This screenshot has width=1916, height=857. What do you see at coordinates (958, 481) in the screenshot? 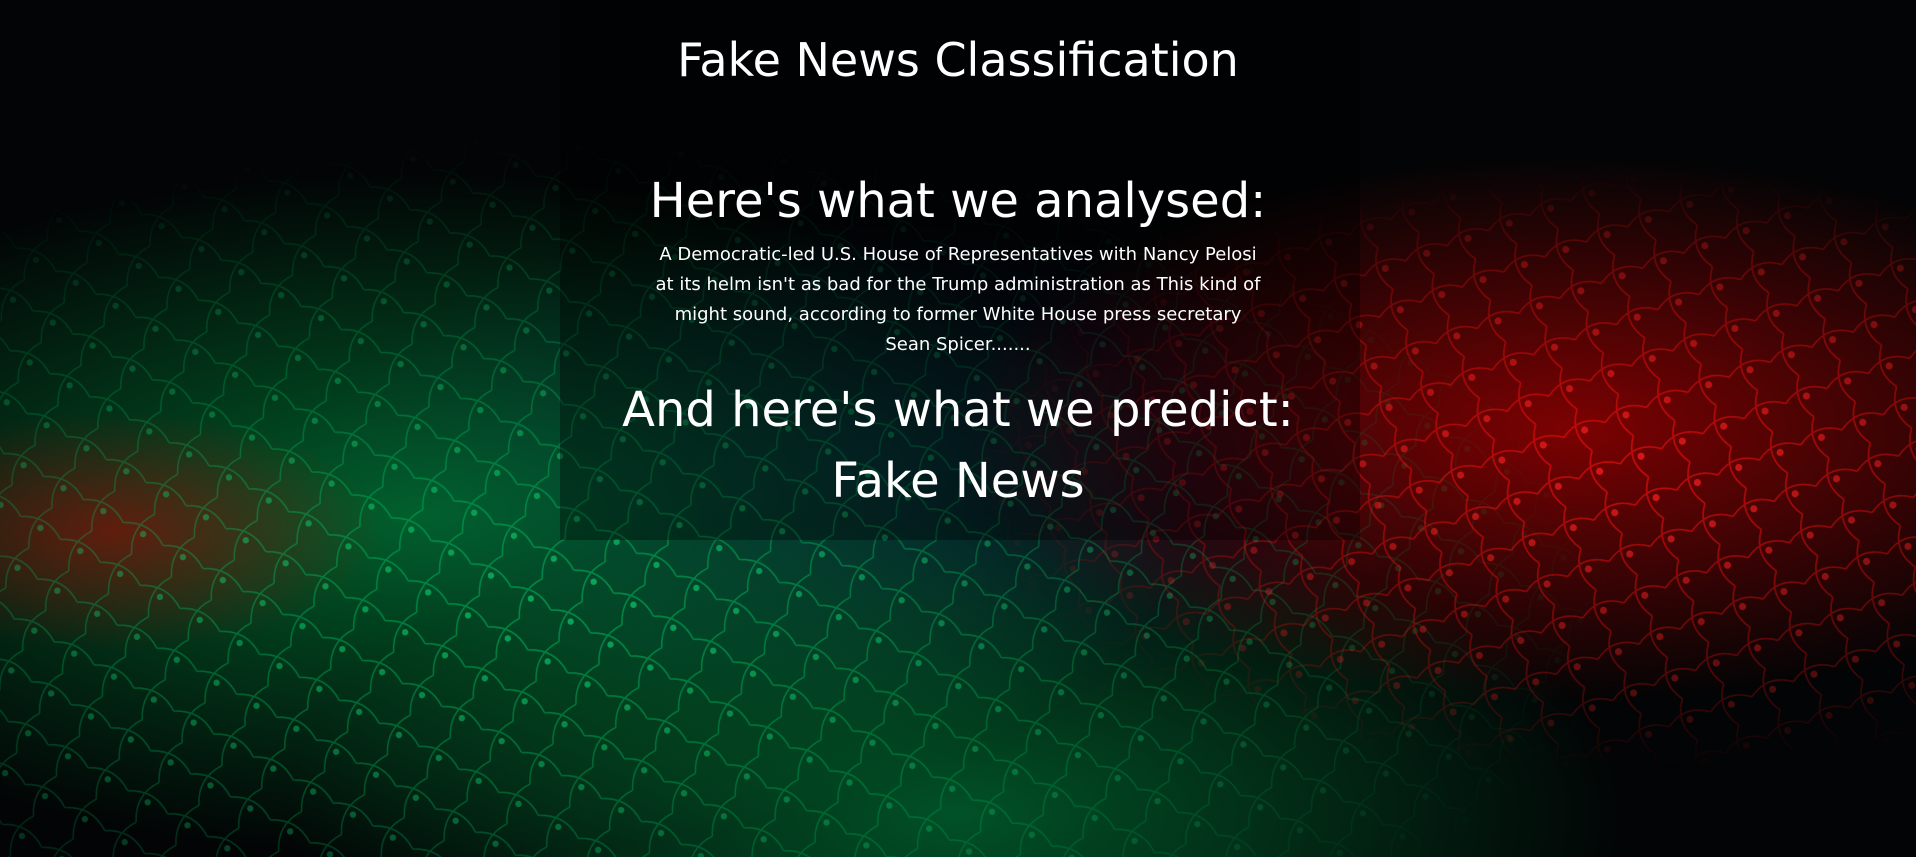
I see `prediction-result: Fake News` at bounding box center [958, 481].